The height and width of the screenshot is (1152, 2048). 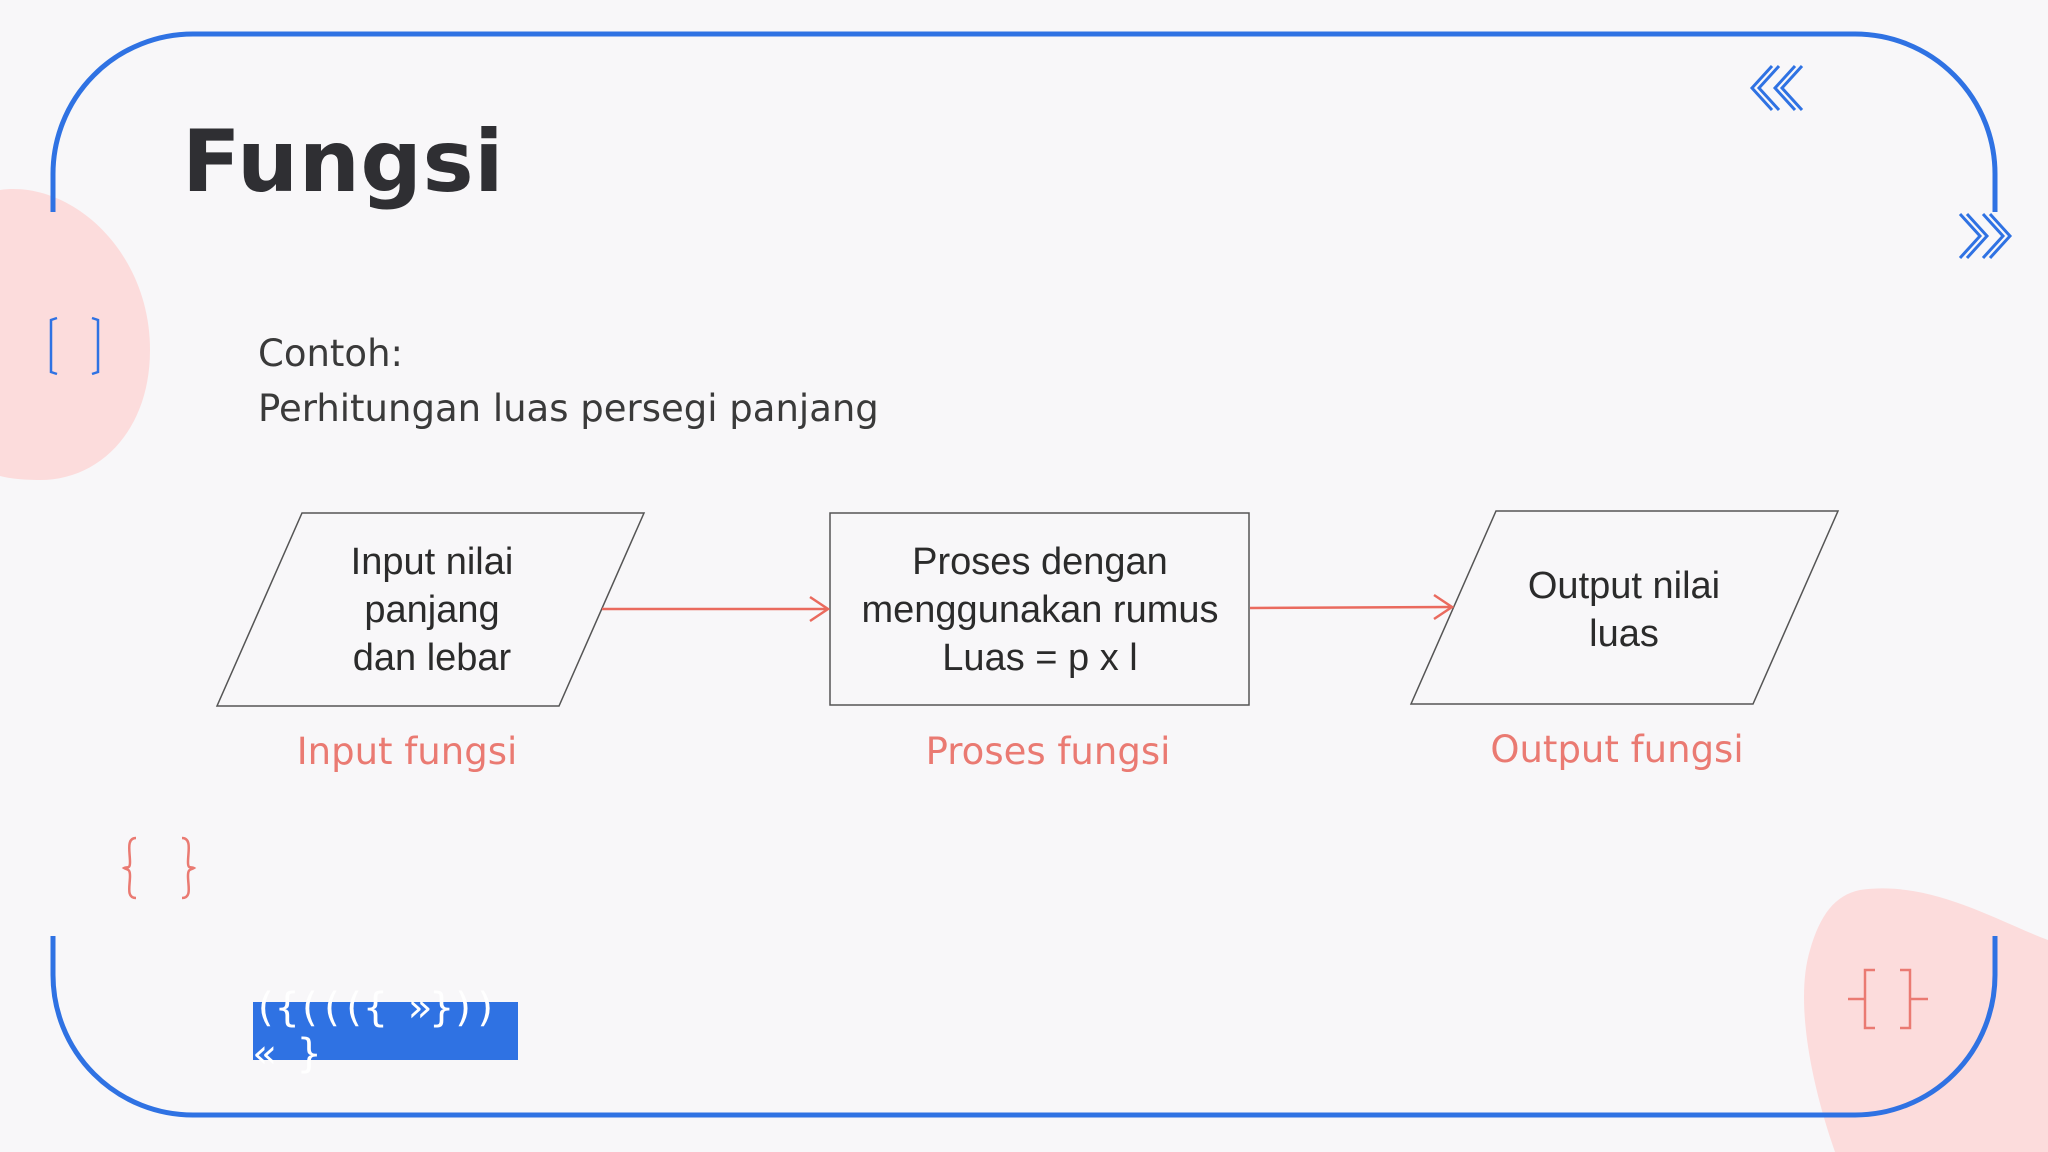 What do you see at coordinates (1776, 88) in the screenshot?
I see `double-chevron-left-icon` at bounding box center [1776, 88].